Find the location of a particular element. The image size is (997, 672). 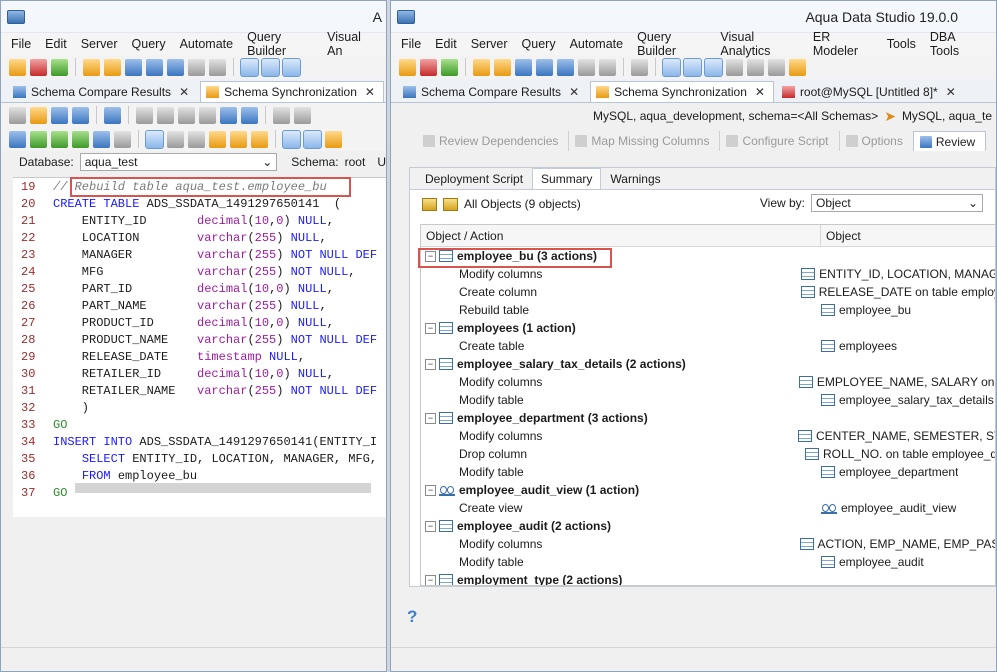

grid-icon is located at coordinates (175, 139).